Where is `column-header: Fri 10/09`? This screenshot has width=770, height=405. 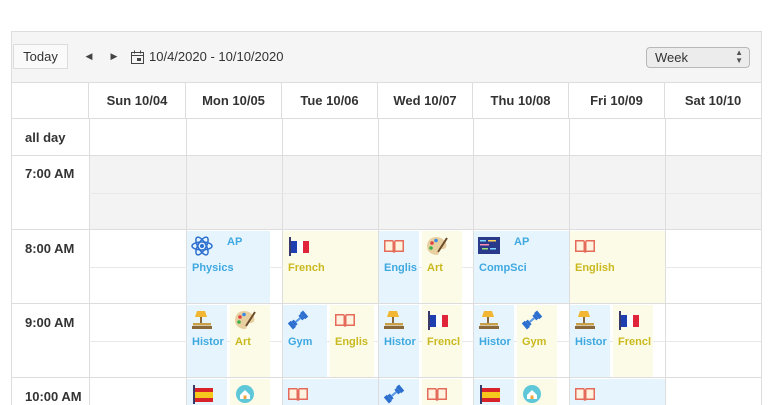 column-header: Fri 10/09 is located at coordinates (617, 101).